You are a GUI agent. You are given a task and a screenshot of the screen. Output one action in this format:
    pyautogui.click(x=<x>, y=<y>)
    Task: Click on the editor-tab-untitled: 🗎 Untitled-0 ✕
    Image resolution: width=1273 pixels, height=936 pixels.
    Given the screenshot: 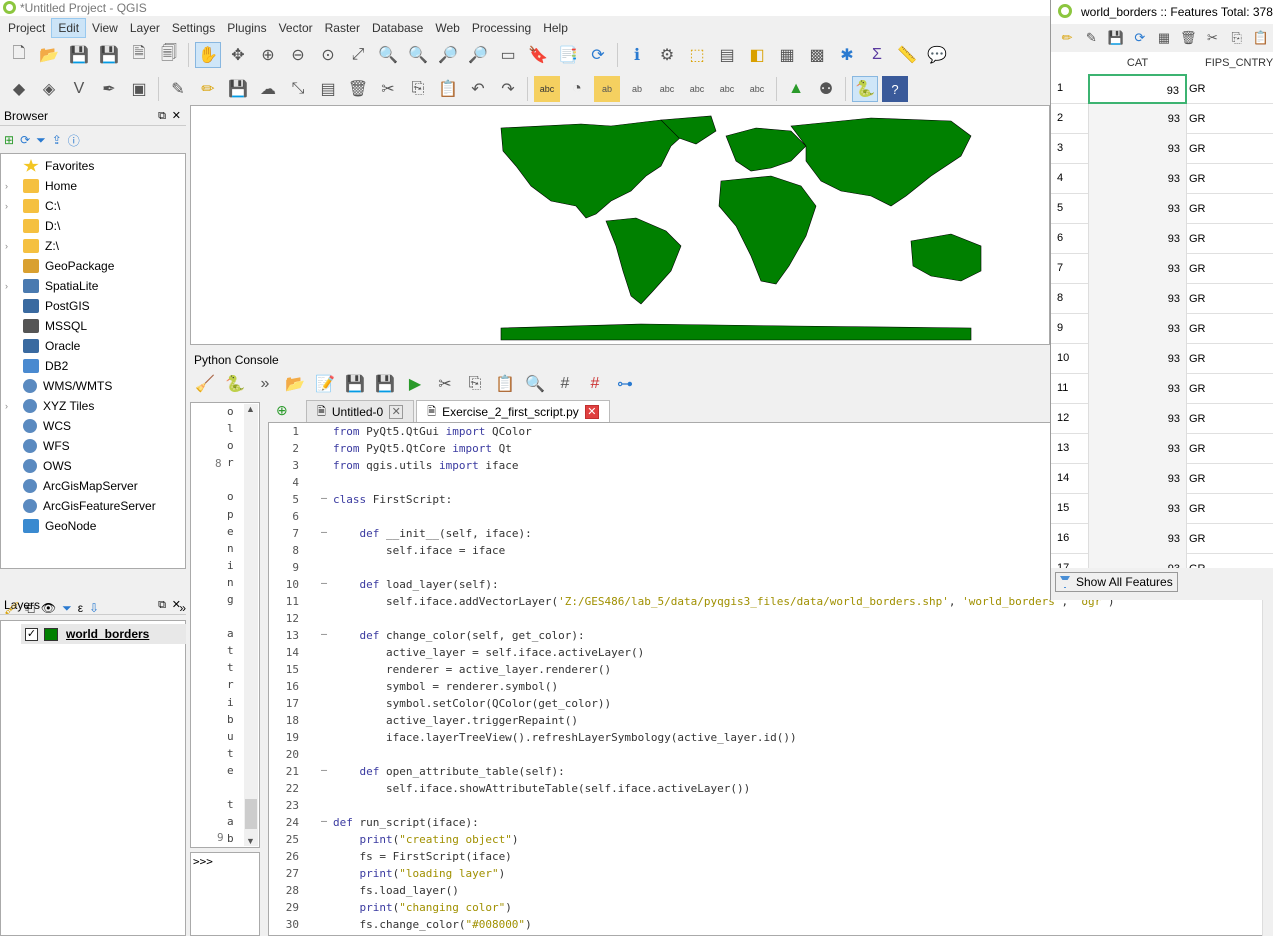 What is the action you would take?
    pyautogui.click(x=360, y=411)
    